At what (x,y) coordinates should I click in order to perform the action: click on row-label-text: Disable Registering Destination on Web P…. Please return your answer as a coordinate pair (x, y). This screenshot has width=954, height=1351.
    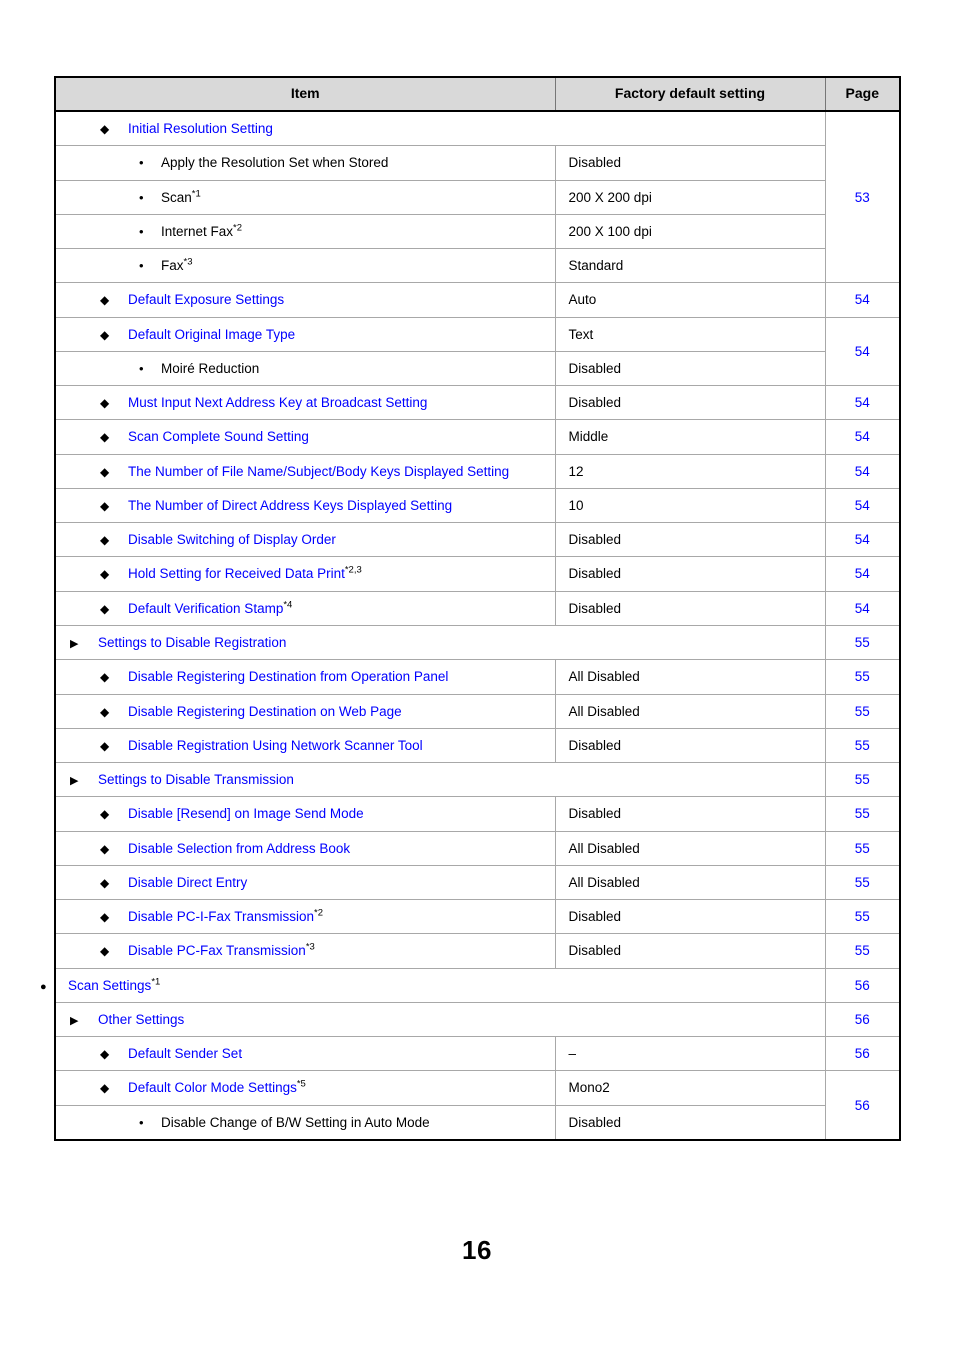
    Looking at the image, I should click on (265, 711).